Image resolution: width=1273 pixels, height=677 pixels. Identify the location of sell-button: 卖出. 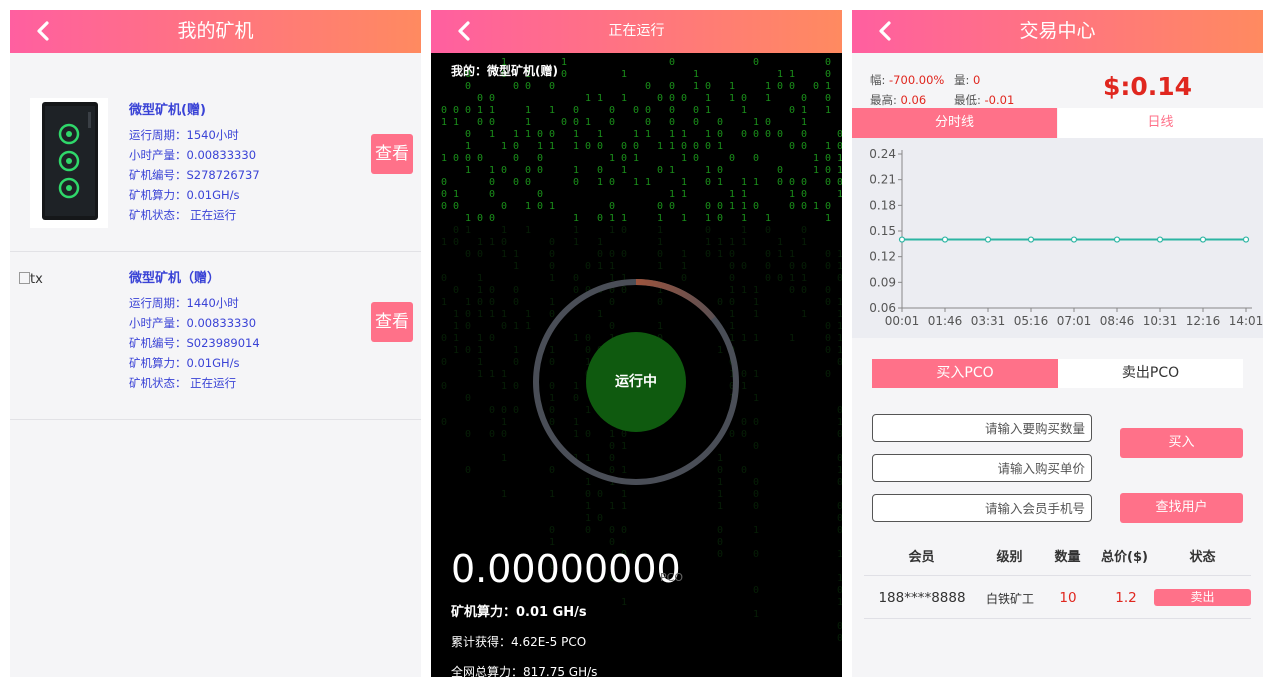
(1202, 597).